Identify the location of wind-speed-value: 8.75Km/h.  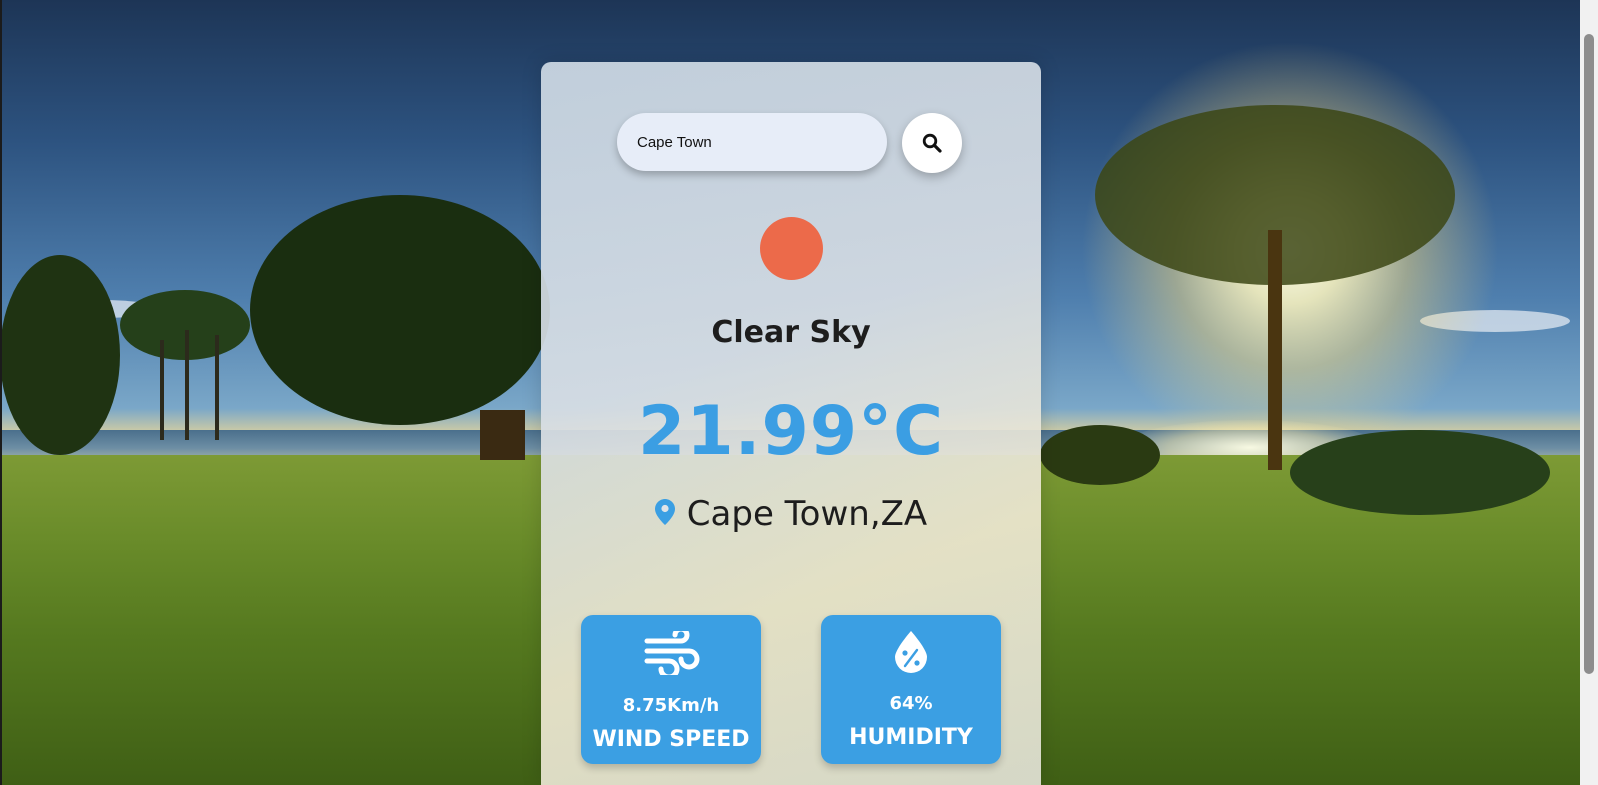
(671, 705).